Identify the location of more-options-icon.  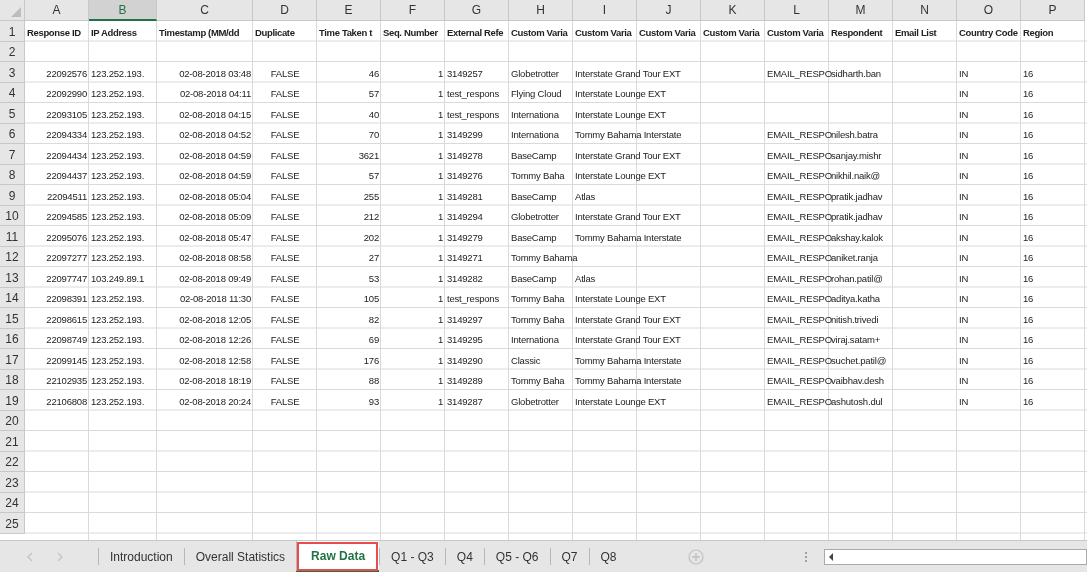
(805, 556).